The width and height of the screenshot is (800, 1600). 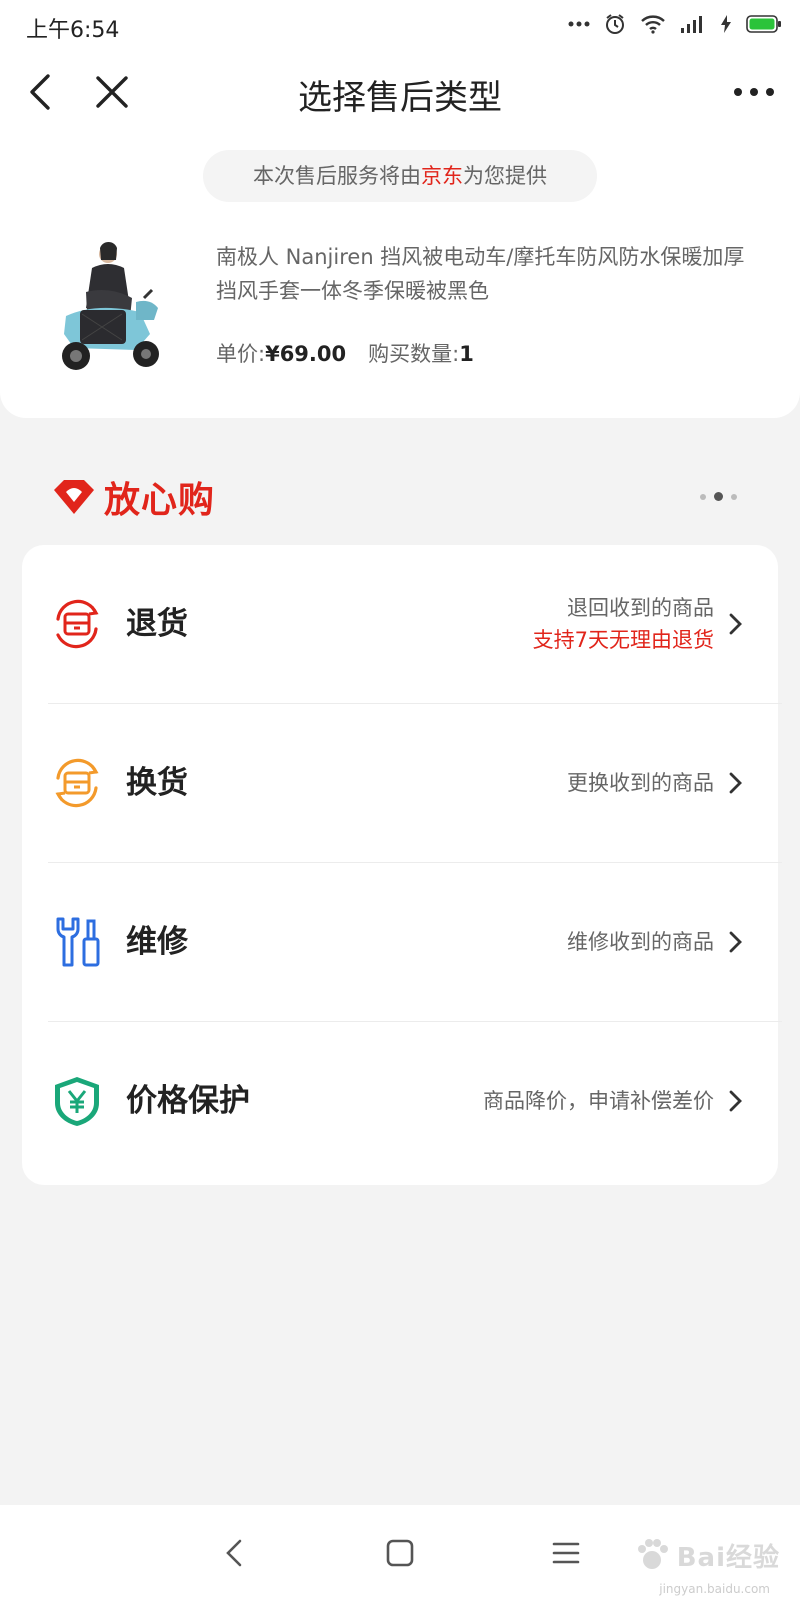 What do you see at coordinates (763, 24) in the screenshot?
I see `battery-icon` at bounding box center [763, 24].